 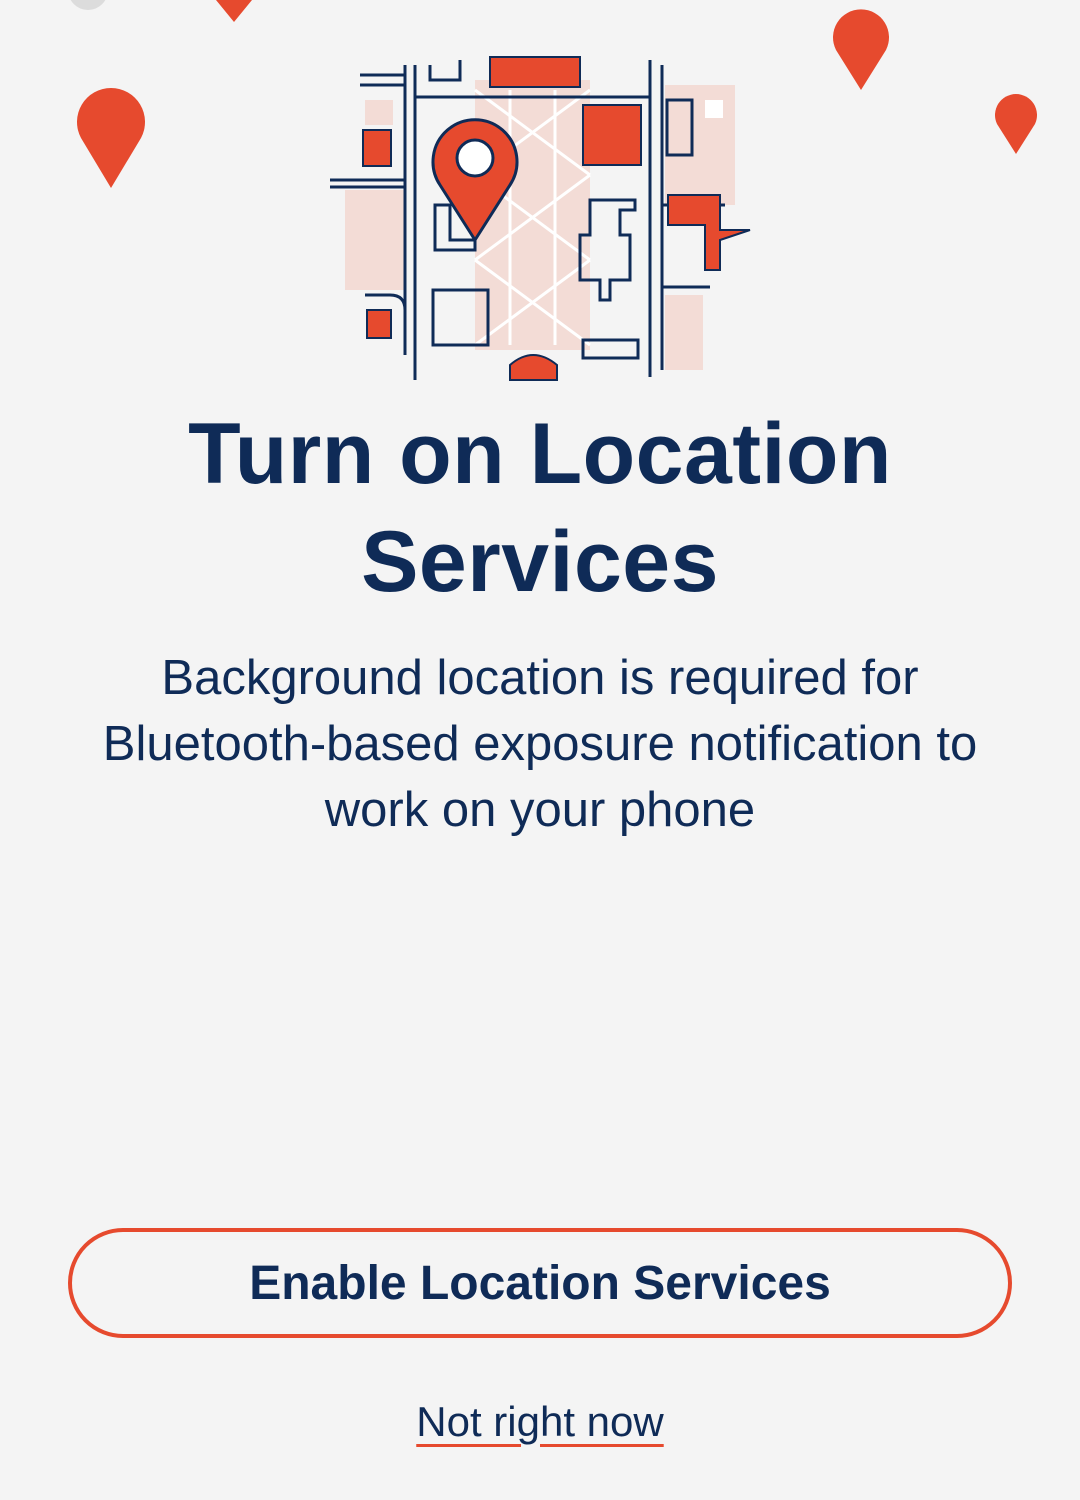 I want to click on page-title: Turn on Location Services, so click(x=540, y=508).